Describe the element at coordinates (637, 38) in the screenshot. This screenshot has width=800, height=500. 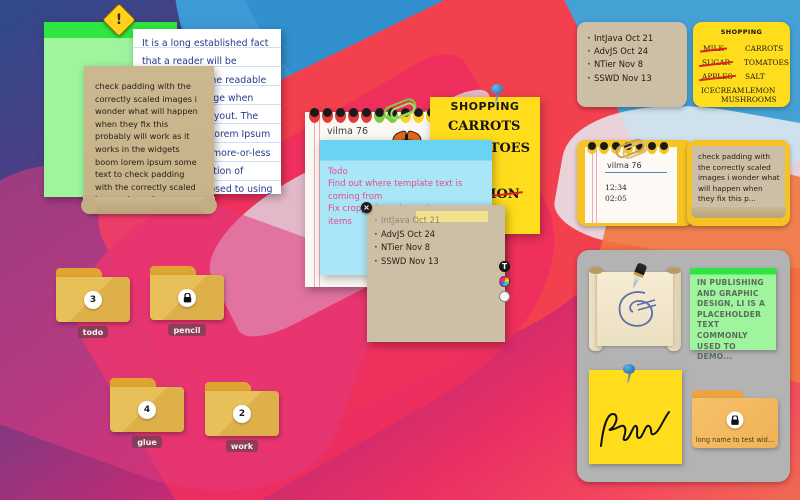
I see `list-widget-item: IntJava Oct 21` at that location.